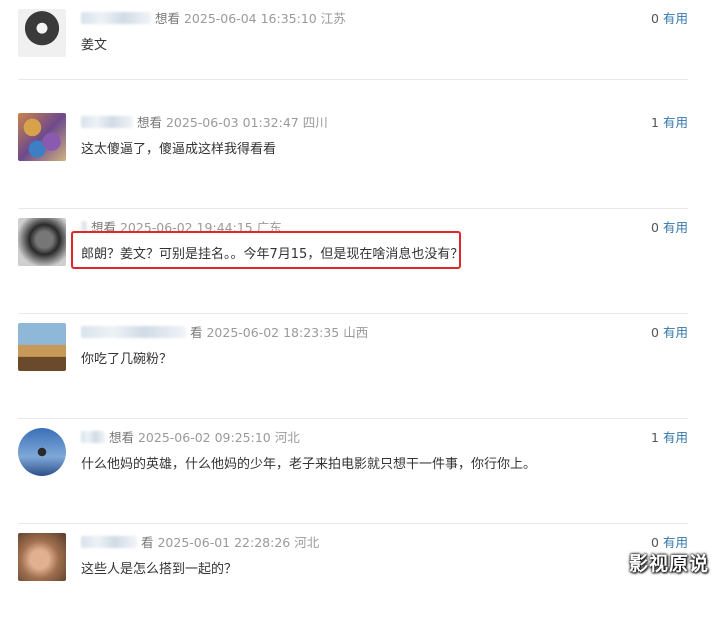 The width and height of the screenshot is (719, 628). I want to click on comment-date: 2025-06-02 18:23:35, so click(273, 332).